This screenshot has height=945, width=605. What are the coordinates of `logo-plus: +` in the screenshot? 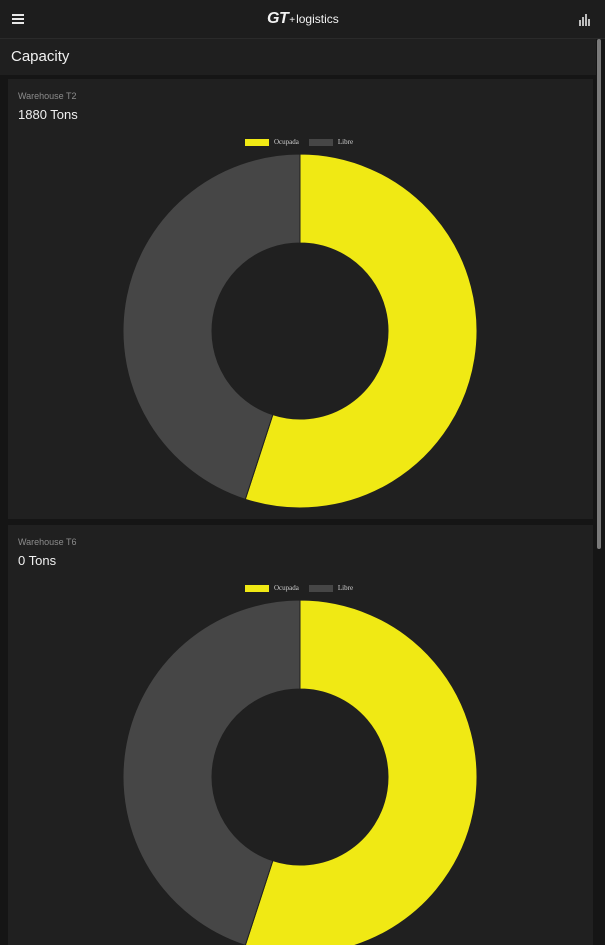 It's located at (292, 20).